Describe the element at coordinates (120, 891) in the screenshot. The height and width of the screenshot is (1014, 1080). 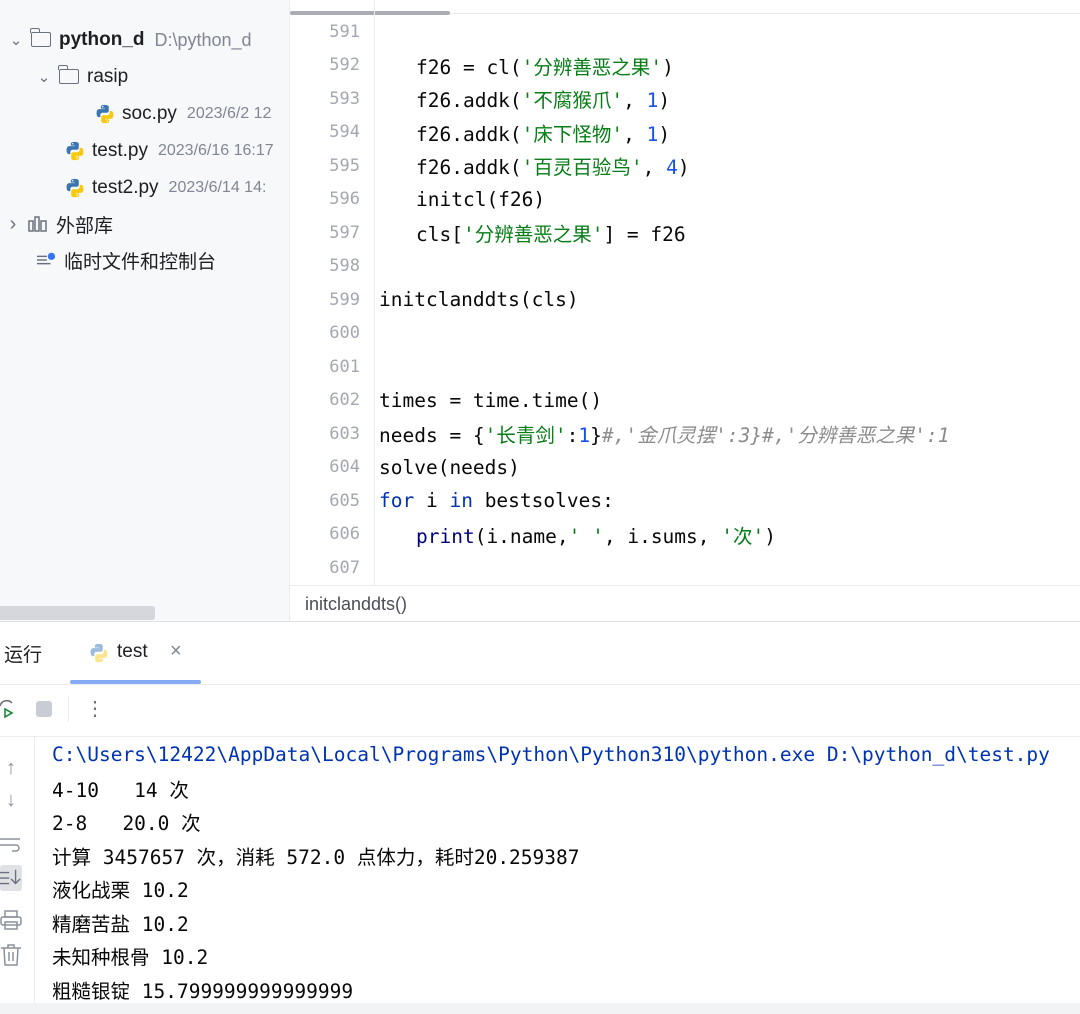
I see `console-line: 液化战栗 10.2` at that location.